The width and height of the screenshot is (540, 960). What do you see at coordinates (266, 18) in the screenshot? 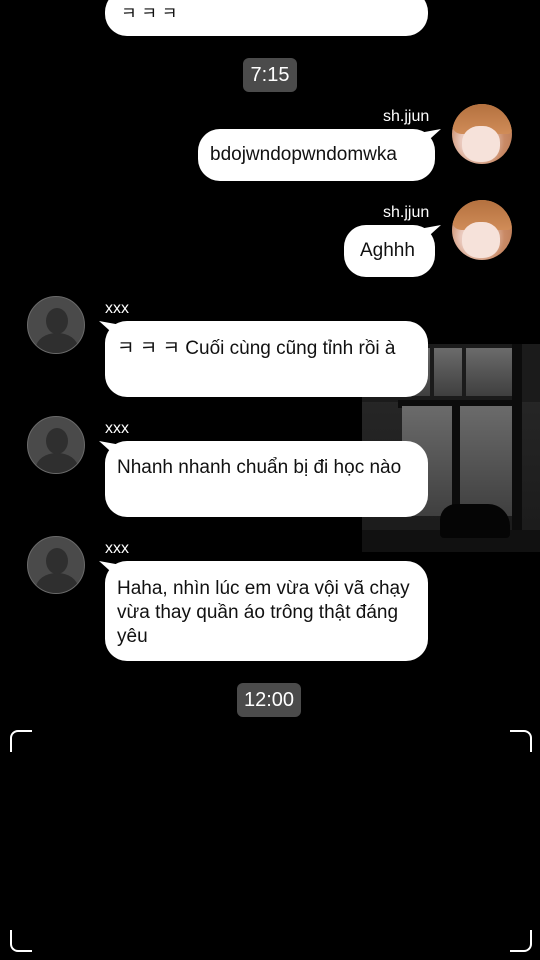
I see `message-bubble-partial: ㅋ ㅋ ㅋ` at bounding box center [266, 18].